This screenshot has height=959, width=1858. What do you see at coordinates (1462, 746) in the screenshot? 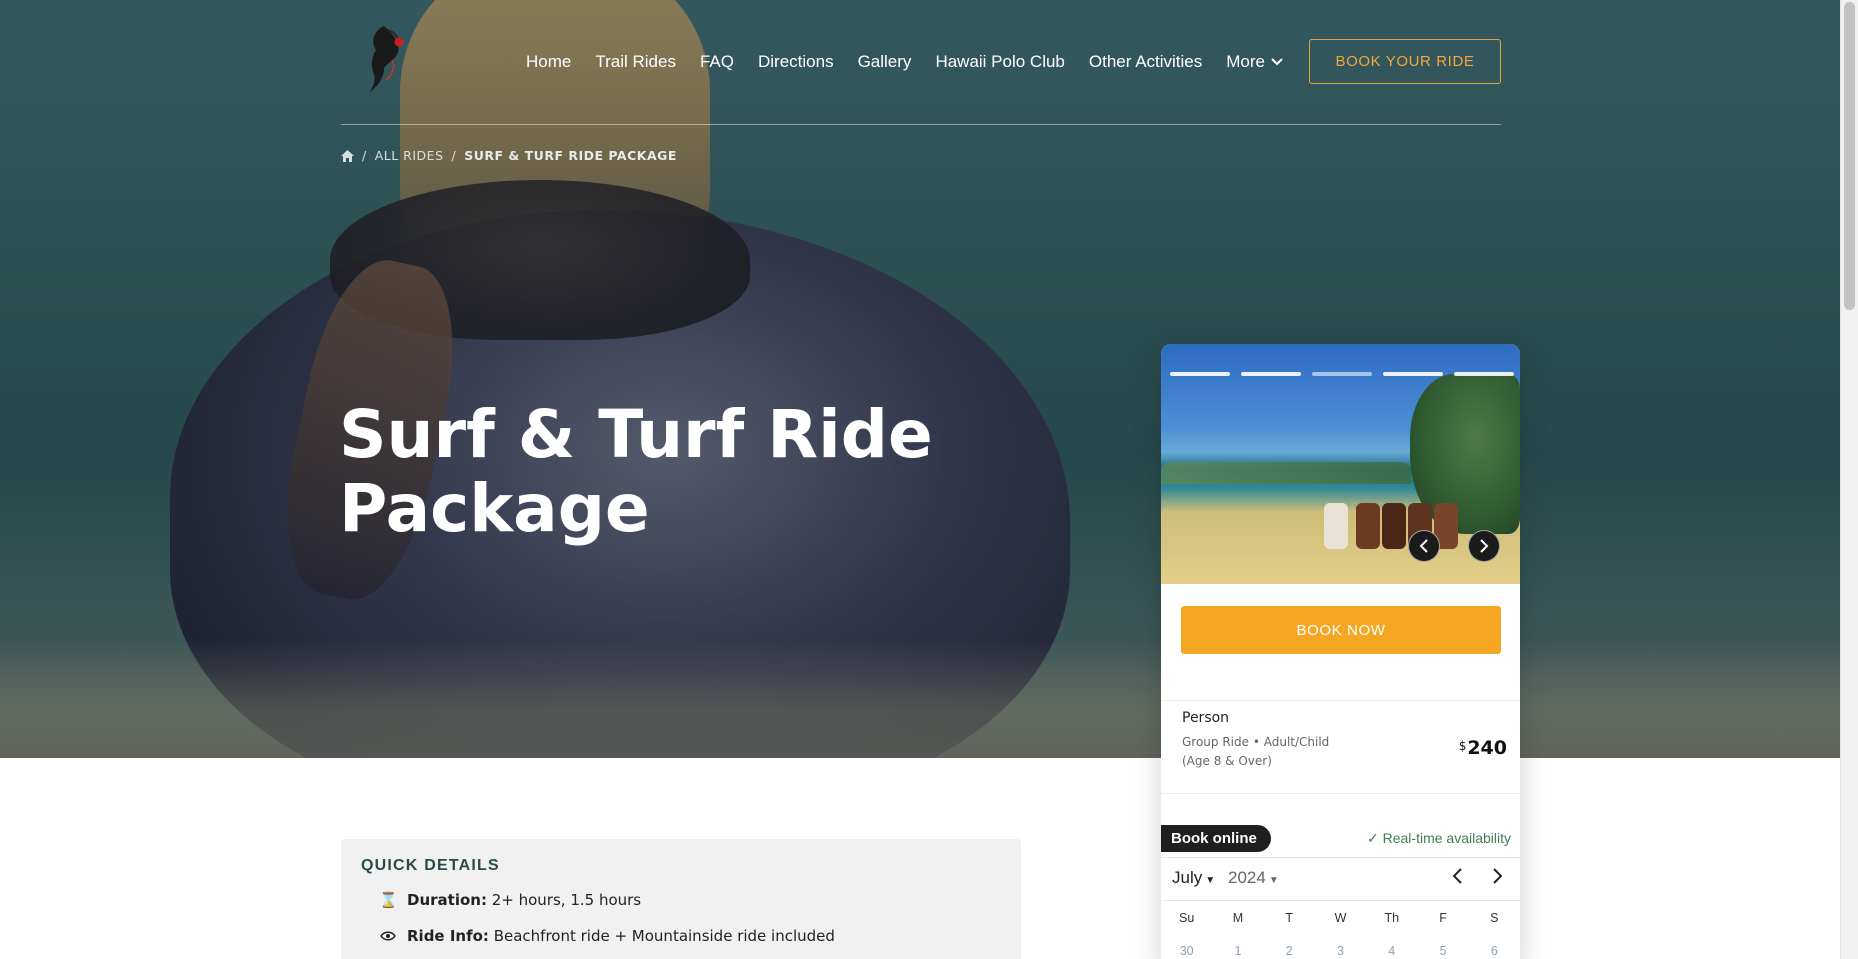
I see `price-currency: $` at bounding box center [1462, 746].